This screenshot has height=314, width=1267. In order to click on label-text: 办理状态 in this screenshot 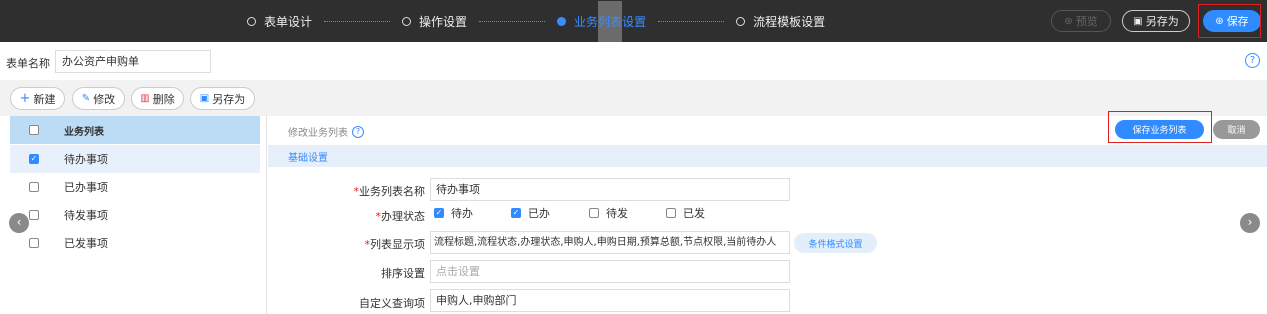, I will do `click(403, 216)`.